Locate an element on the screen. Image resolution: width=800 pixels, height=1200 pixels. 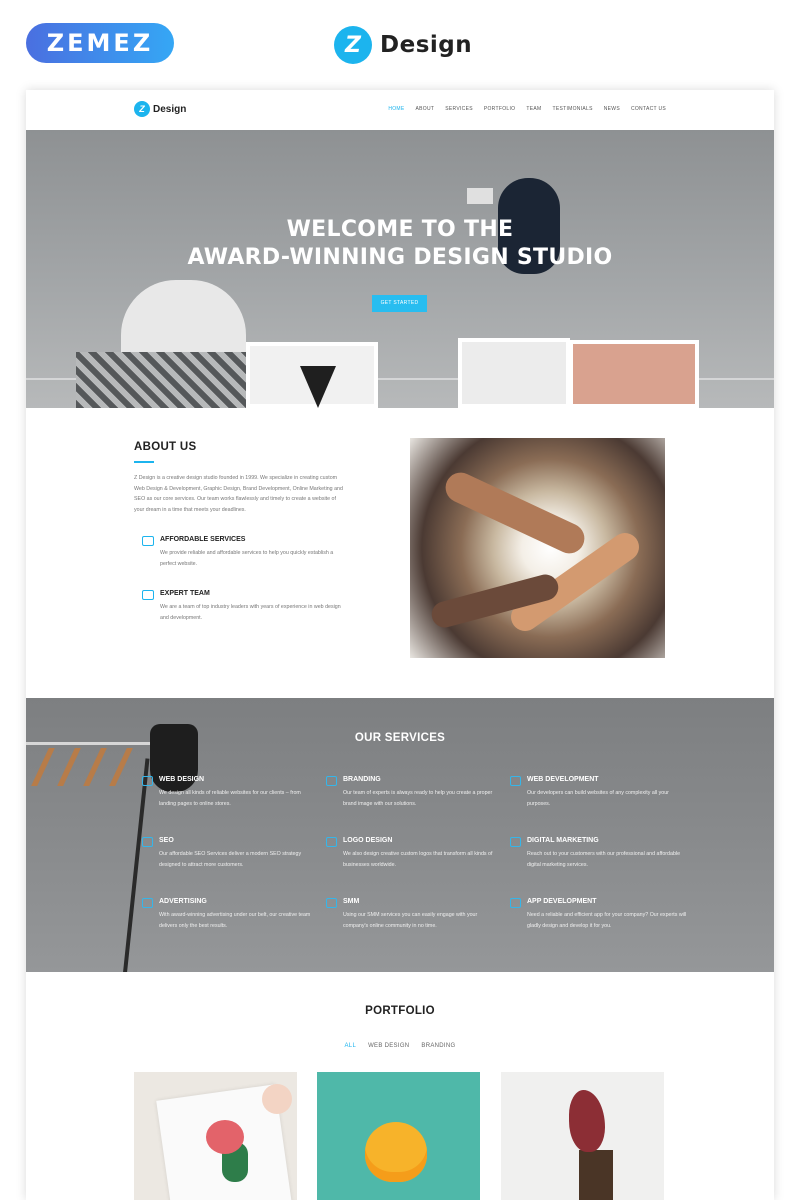
cup-image is located at coordinates (277, 1099).